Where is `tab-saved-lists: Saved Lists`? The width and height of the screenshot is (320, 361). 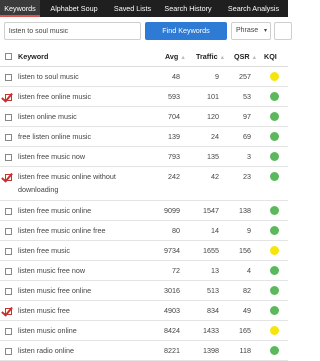 tab-saved-lists: Saved Lists is located at coordinates (132, 8).